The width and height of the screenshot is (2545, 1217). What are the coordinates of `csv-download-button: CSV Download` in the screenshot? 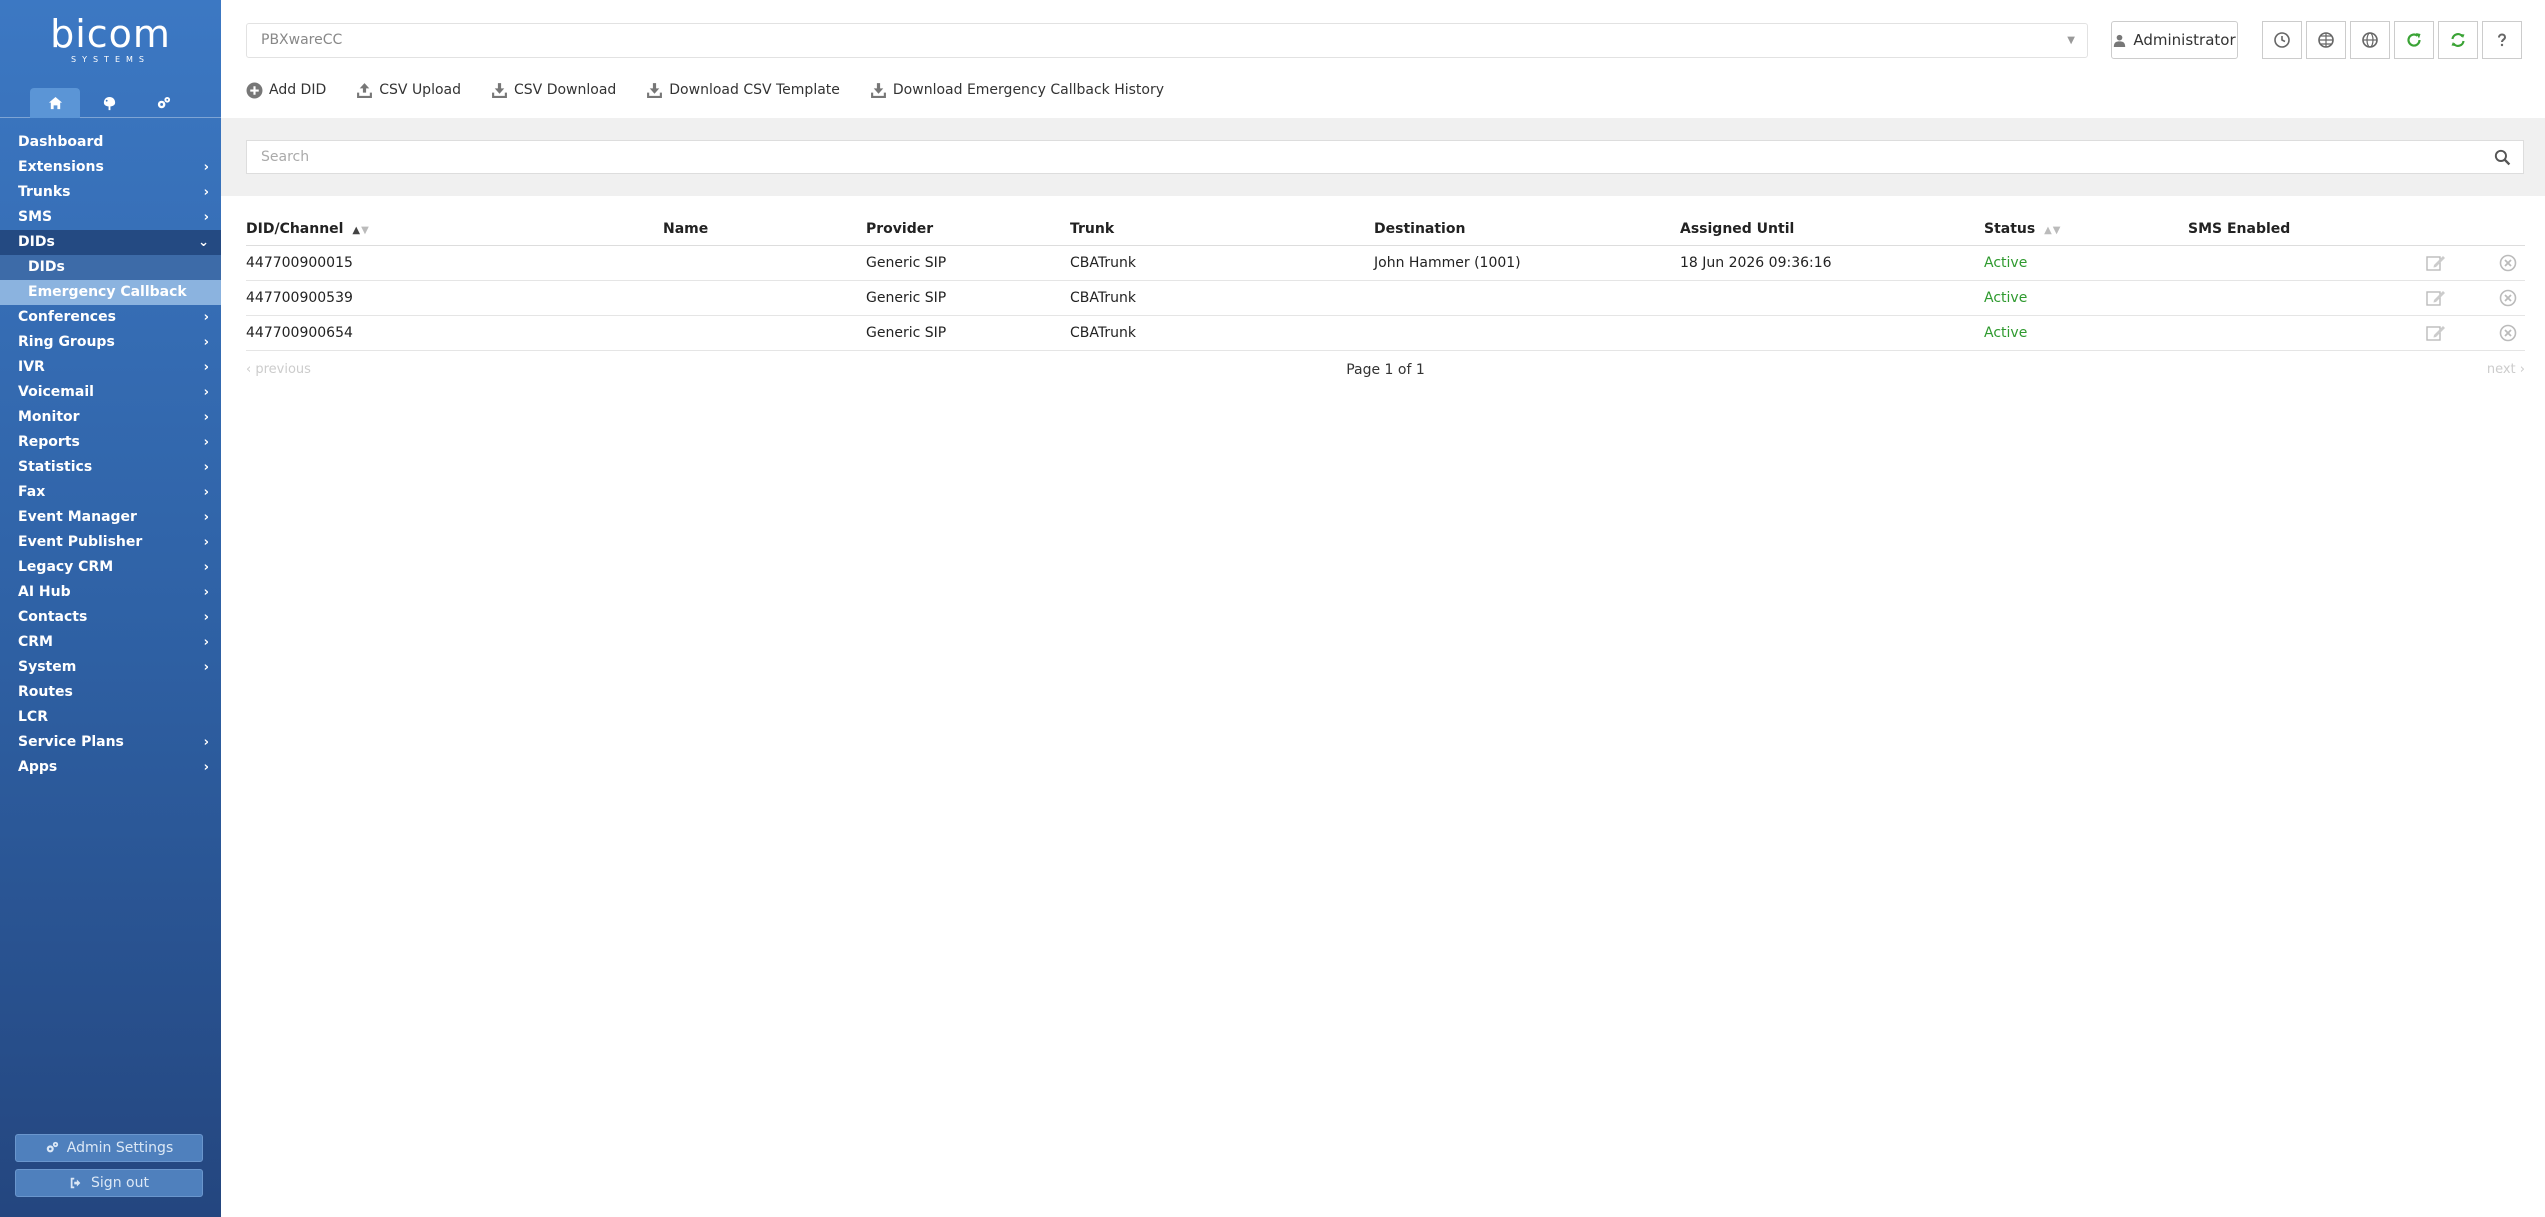 It's located at (553, 90).